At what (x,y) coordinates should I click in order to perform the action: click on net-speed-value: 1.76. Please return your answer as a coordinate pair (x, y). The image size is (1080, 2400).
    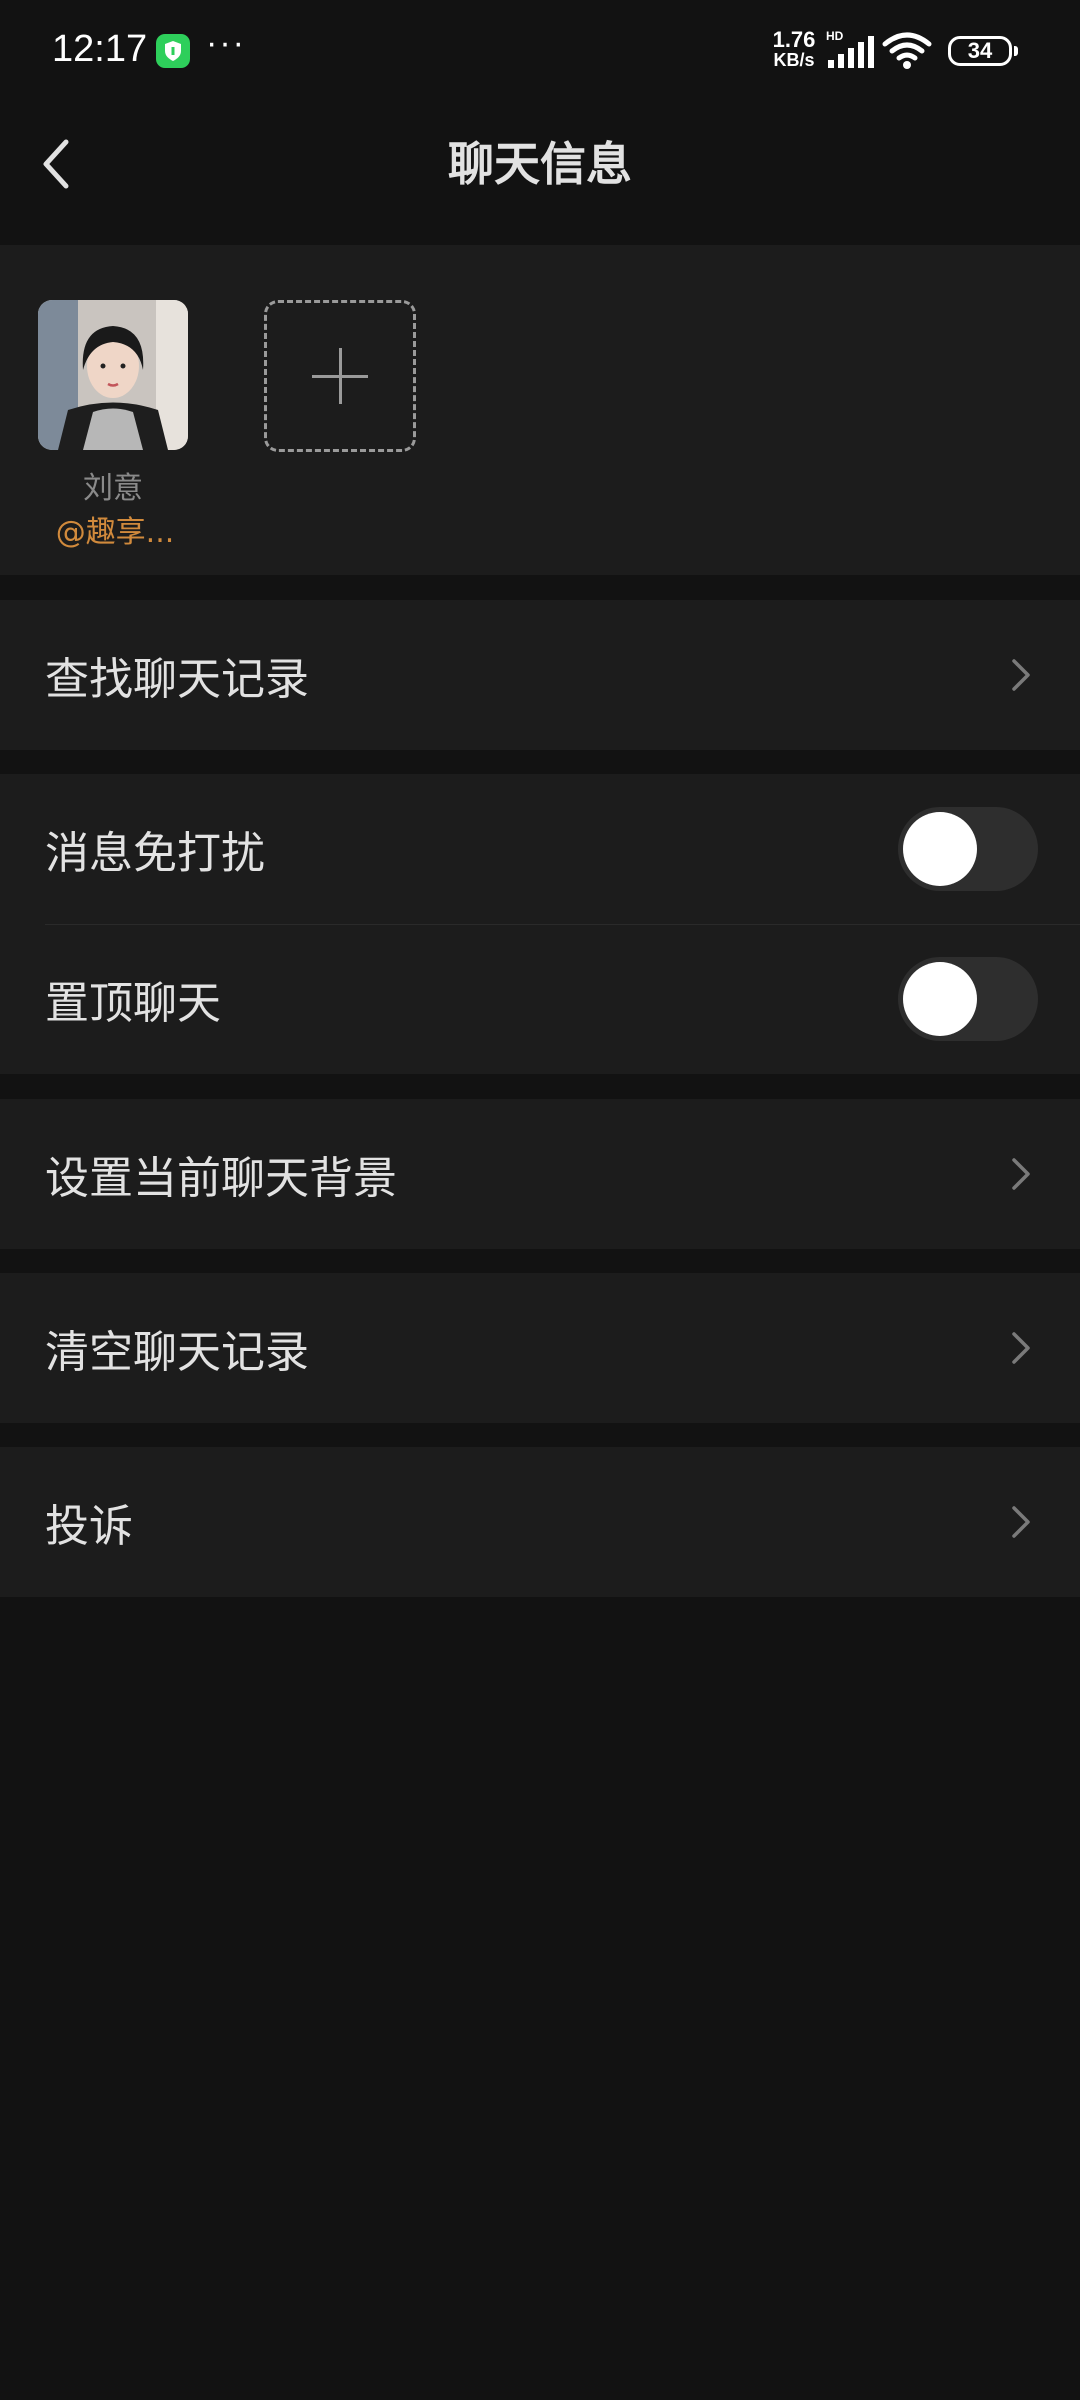
    Looking at the image, I should click on (794, 39).